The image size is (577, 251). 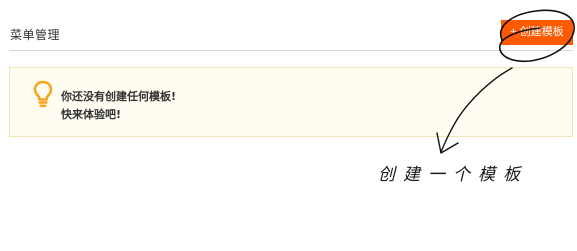 What do you see at coordinates (291, 35) in the screenshot?
I see `page-header: 菜单管理 + 创建模板` at bounding box center [291, 35].